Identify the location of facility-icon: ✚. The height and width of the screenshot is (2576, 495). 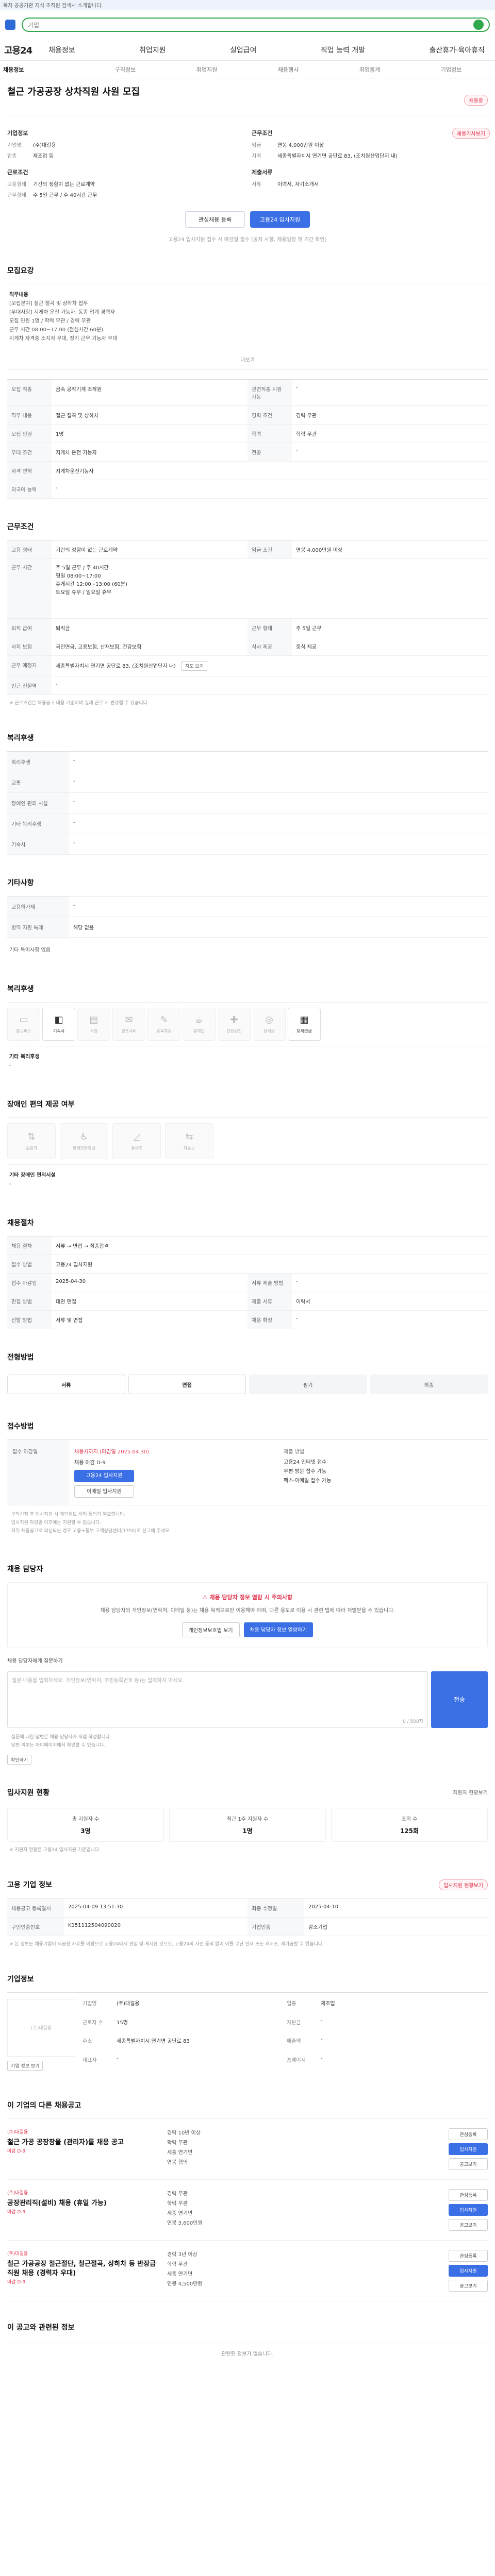
(234, 1019).